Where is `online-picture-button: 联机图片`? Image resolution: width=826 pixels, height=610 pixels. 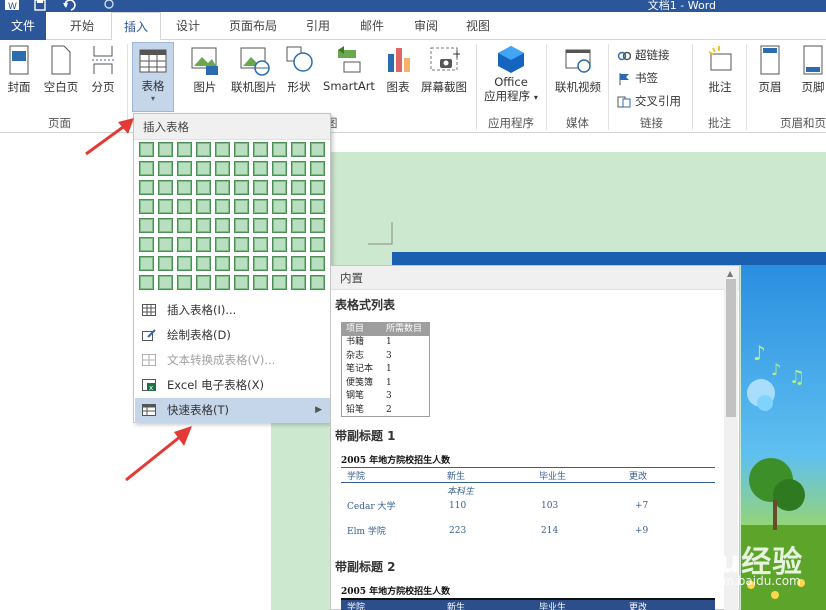
online-picture-button: 联机图片 is located at coordinates (254, 69).